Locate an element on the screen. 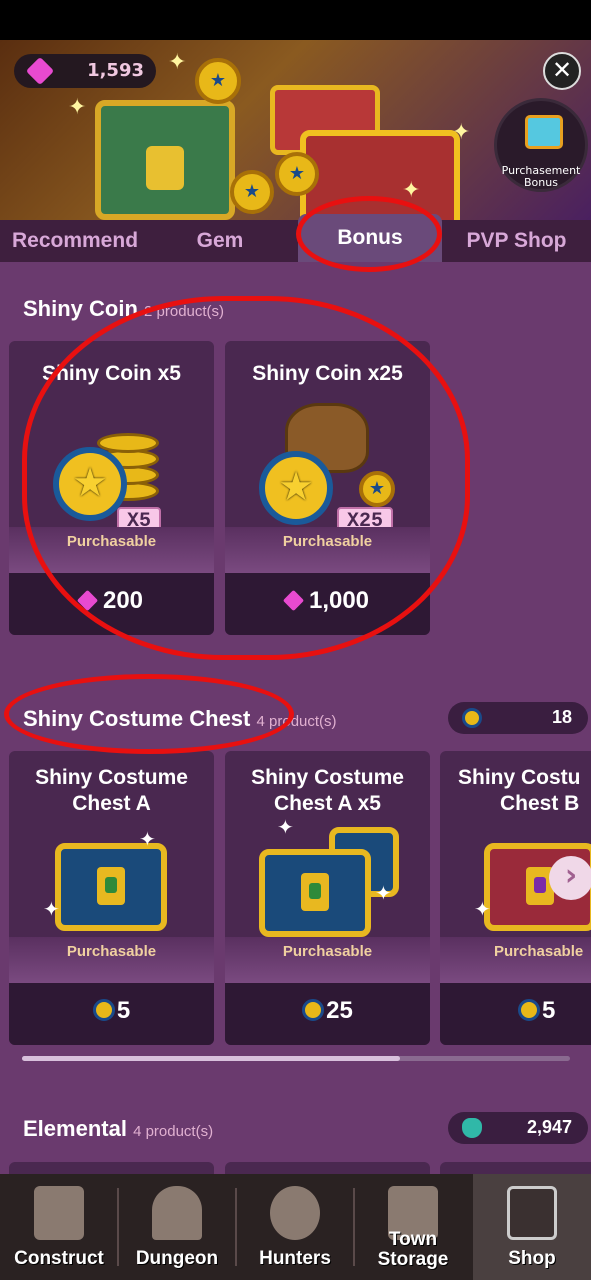  elemental-balance: 2,947 is located at coordinates (518, 1128).